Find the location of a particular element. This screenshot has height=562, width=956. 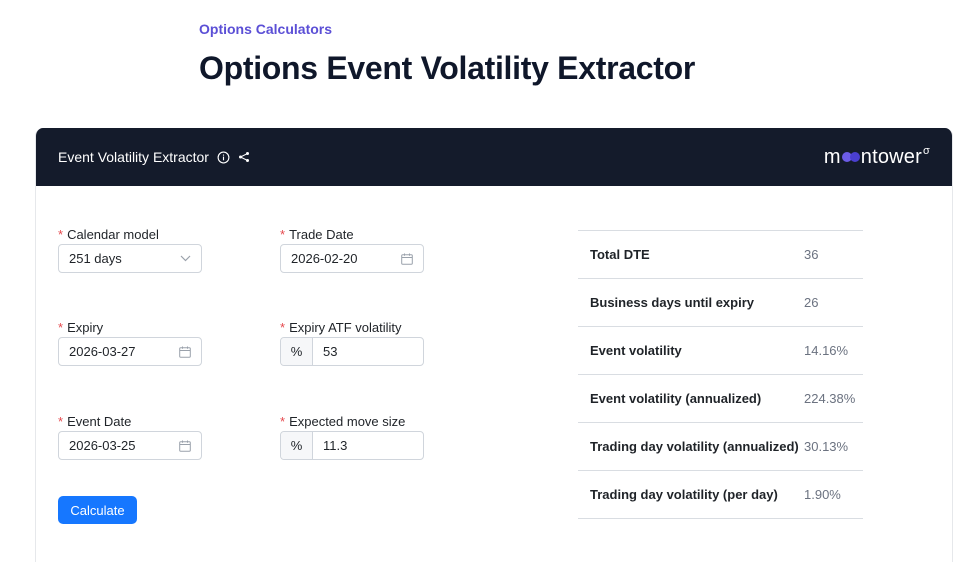

results-row: Business days until expiry 26 is located at coordinates (720, 303).